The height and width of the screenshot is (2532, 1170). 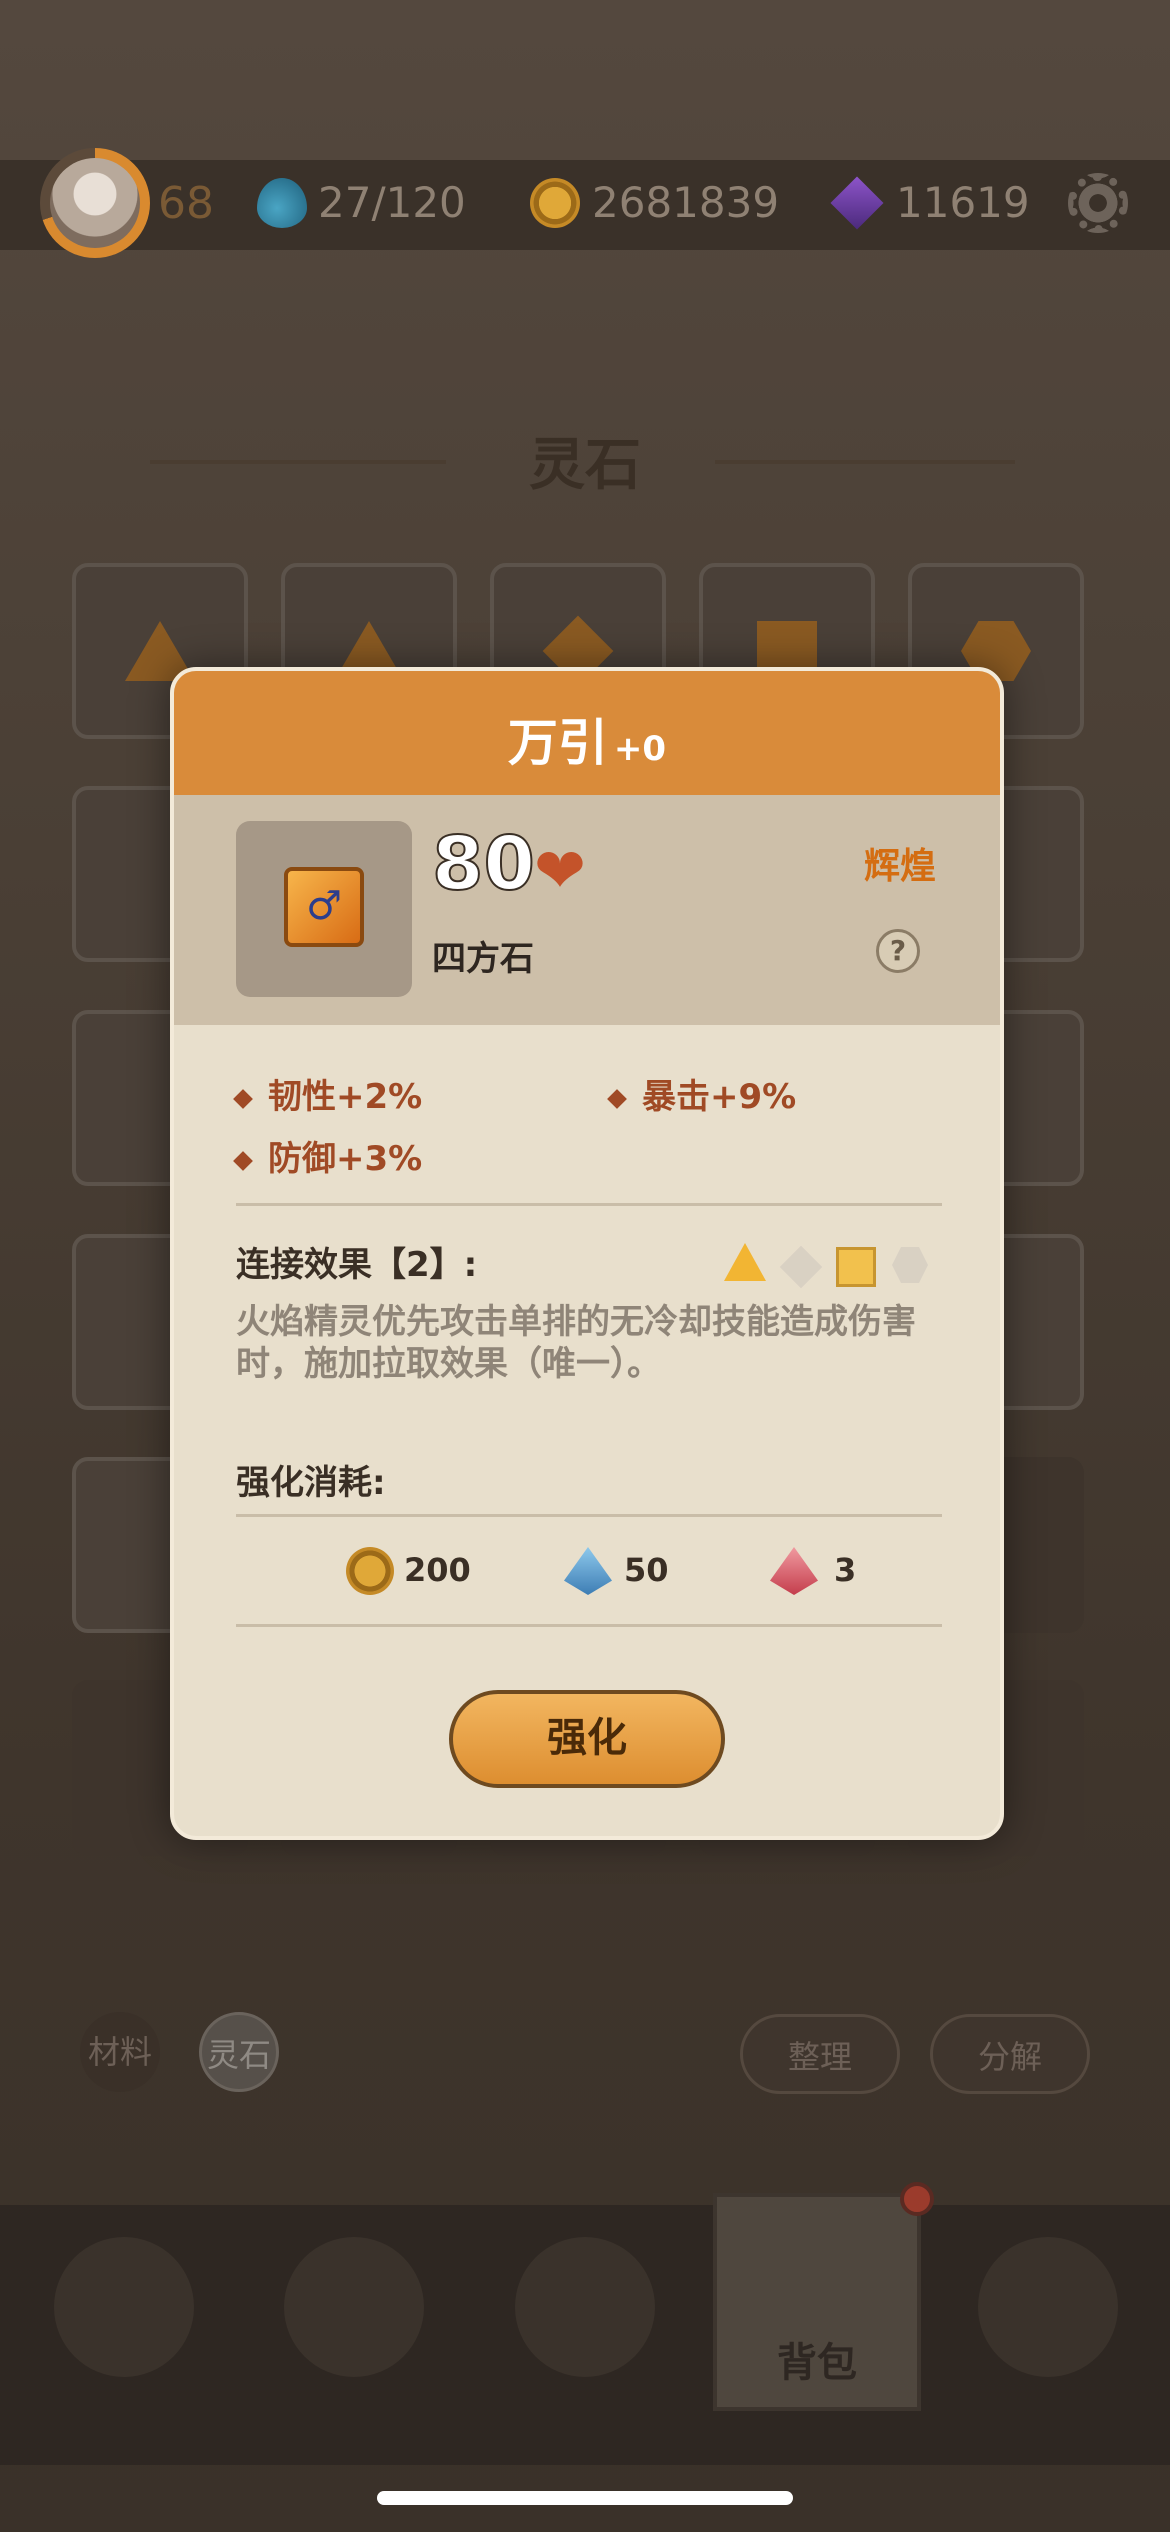 I want to click on enhance-button: 强化, so click(x=587, y=1739).